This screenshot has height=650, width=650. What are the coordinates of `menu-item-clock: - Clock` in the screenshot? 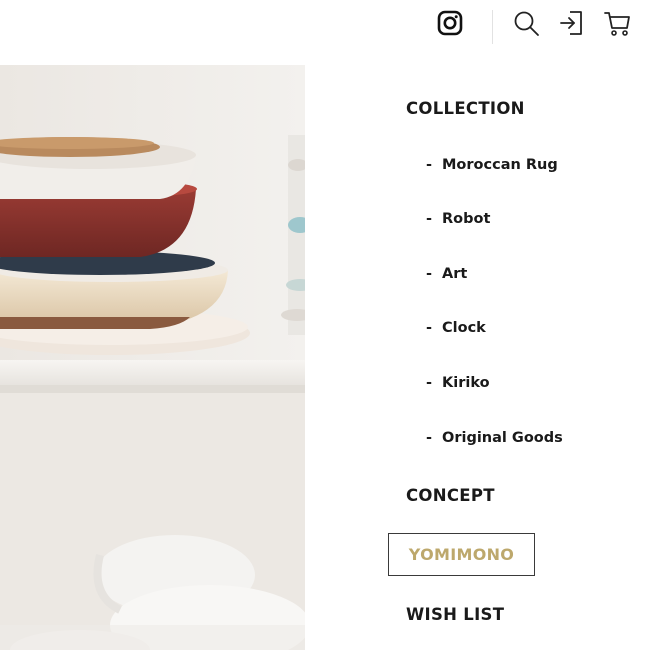 It's located at (456, 328).